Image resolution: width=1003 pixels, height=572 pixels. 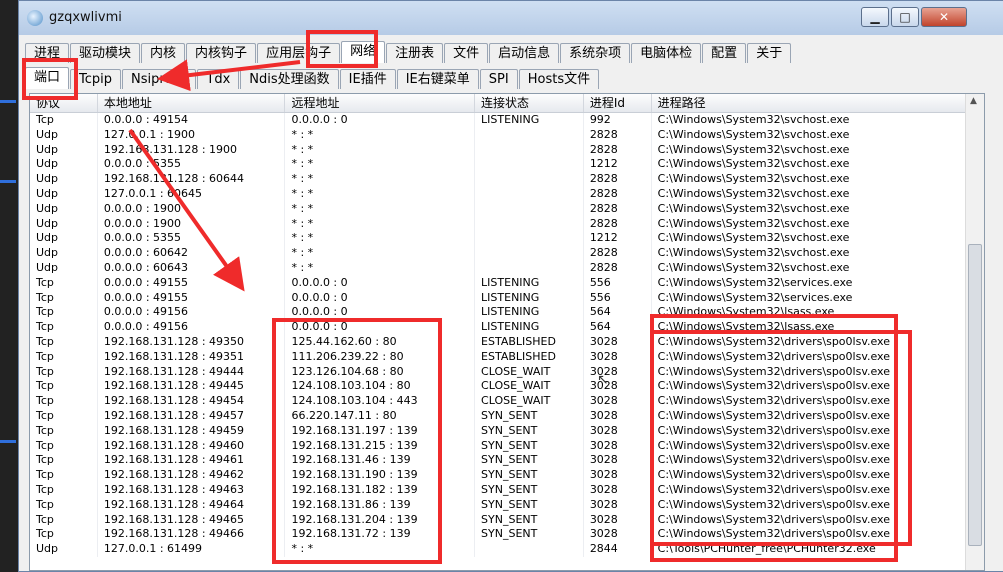 I want to click on cell-local-address: 192.168.131.128 : 49464, so click(x=192, y=505).